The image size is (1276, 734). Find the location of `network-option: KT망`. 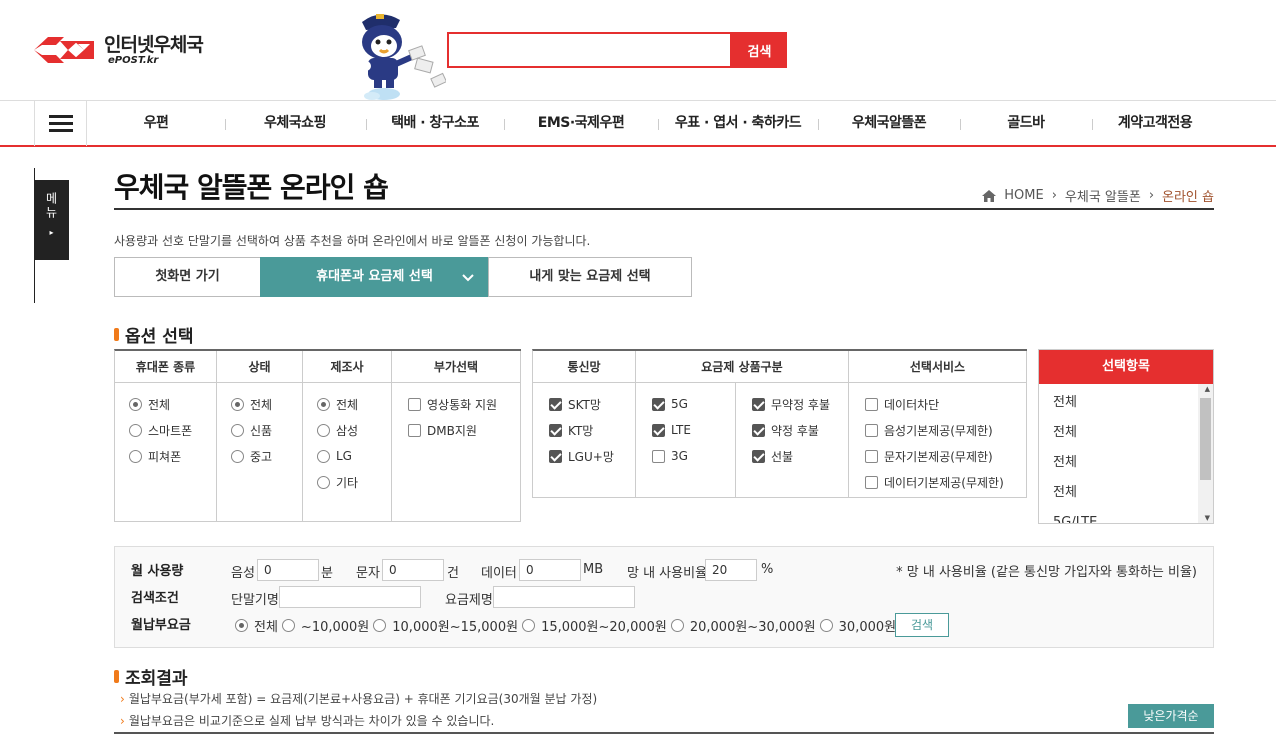

network-option: KT망 is located at coordinates (592, 430).